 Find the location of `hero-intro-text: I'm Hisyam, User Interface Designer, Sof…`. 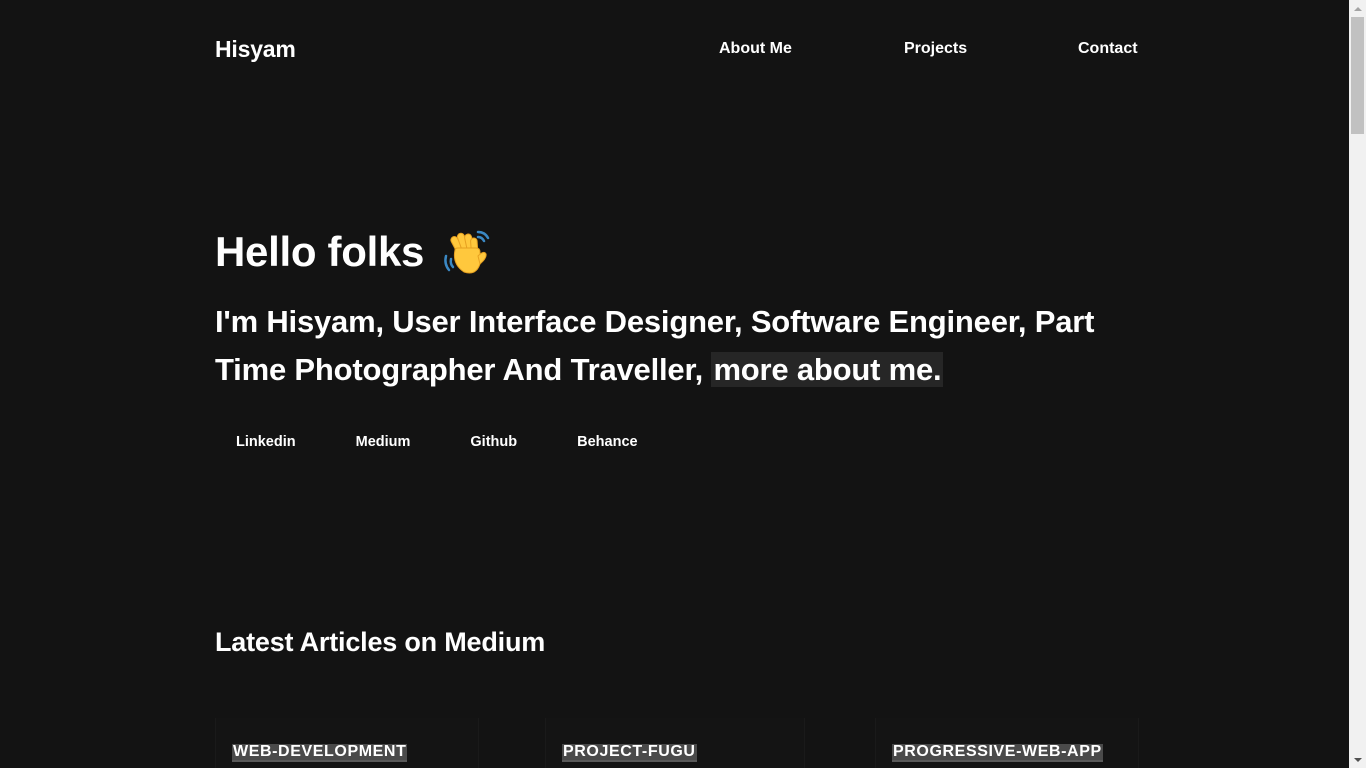

hero-intro-text: I'm Hisyam, User Interface Designer, Sof… is located at coordinates (655, 345).